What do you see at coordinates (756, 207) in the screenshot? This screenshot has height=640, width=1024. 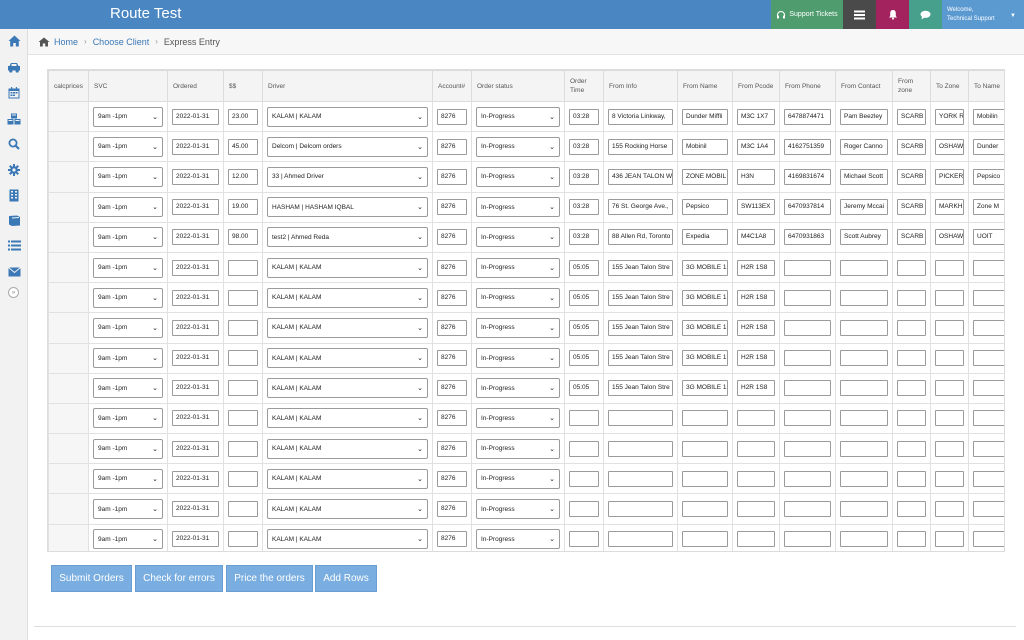 I see `from-pcode-input: SW113EX` at bounding box center [756, 207].